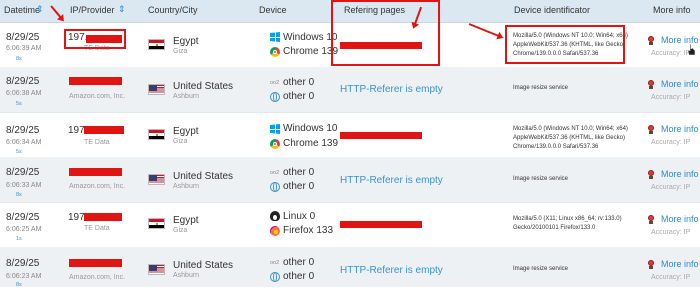 This screenshot has height=288, width=700. What do you see at coordinates (24, 142) in the screenshot?
I see `visit-time: 6:06:34 AM` at bounding box center [24, 142].